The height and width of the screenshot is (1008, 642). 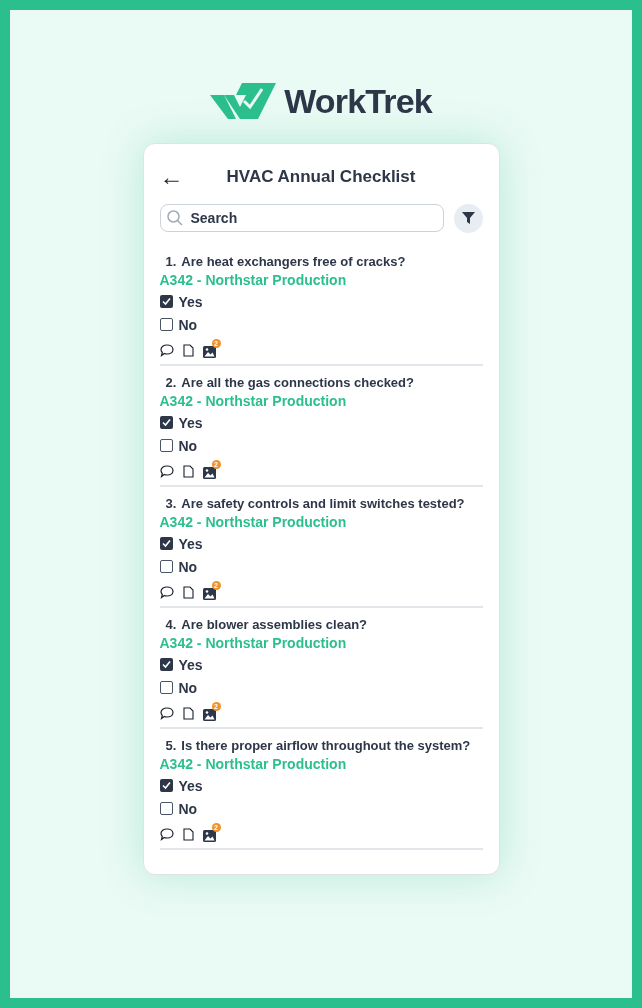 I want to click on search-field: Search, so click(x=301, y=218).